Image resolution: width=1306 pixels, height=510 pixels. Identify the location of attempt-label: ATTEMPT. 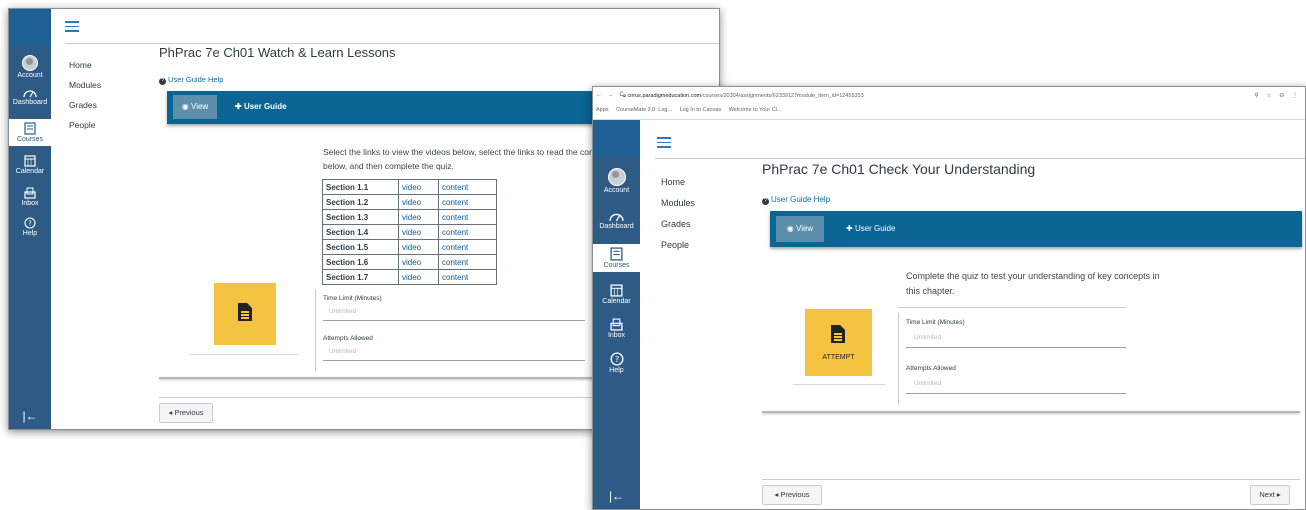
(838, 357).